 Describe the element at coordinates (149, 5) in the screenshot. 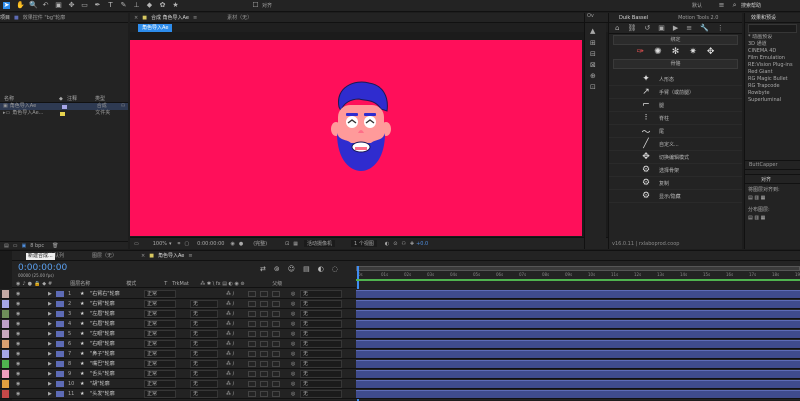

I see `eraser-tool-icon: ◆` at that location.